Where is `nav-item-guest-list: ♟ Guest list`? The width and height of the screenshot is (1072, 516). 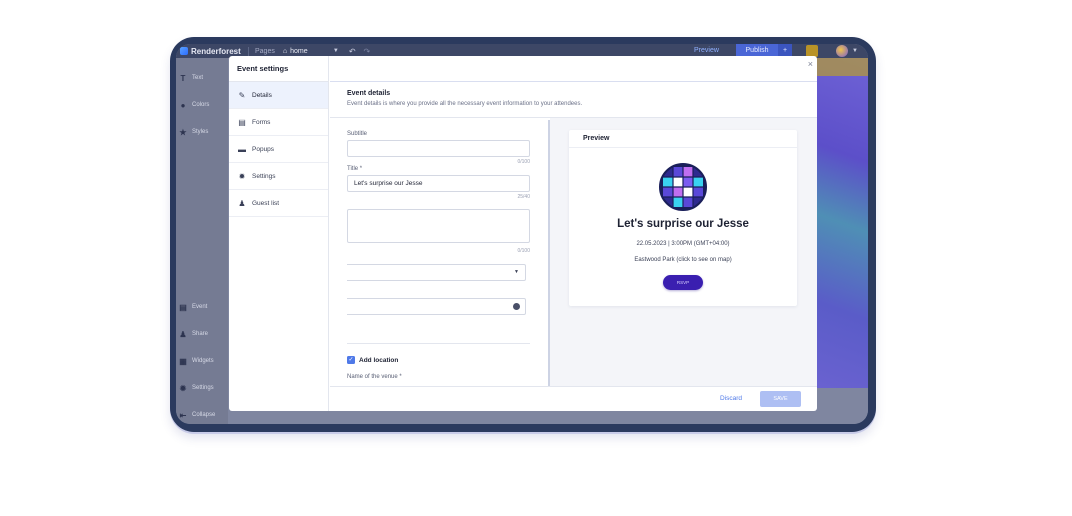
nav-item-guest-list: ♟ Guest list is located at coordinates (278, 203).